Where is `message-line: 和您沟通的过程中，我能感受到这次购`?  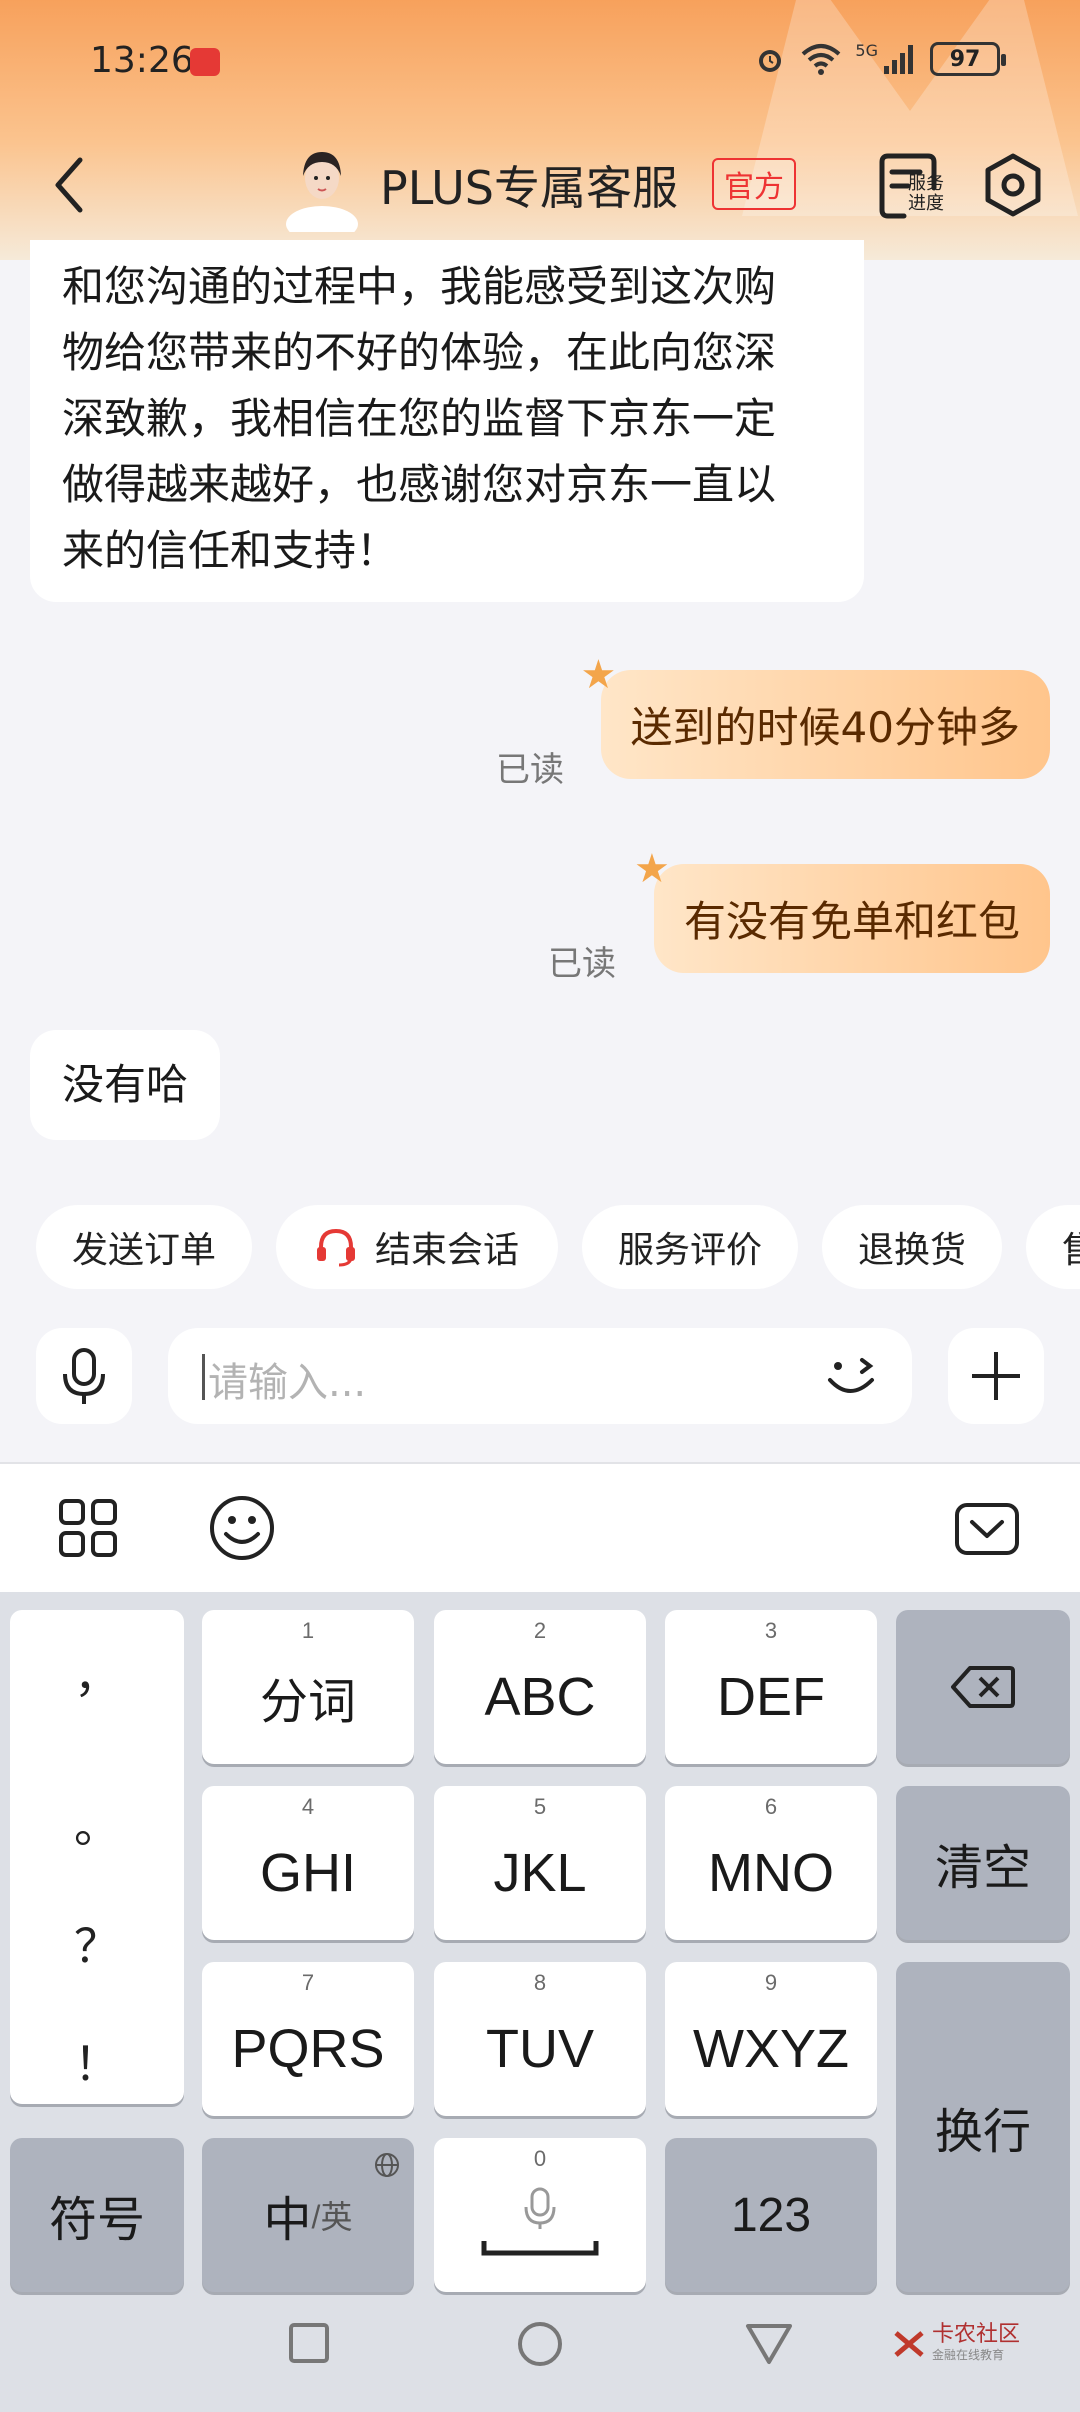 message-line: 和您沟通的过程中，我能感受到这次购 is located at coordinates (419, 286).